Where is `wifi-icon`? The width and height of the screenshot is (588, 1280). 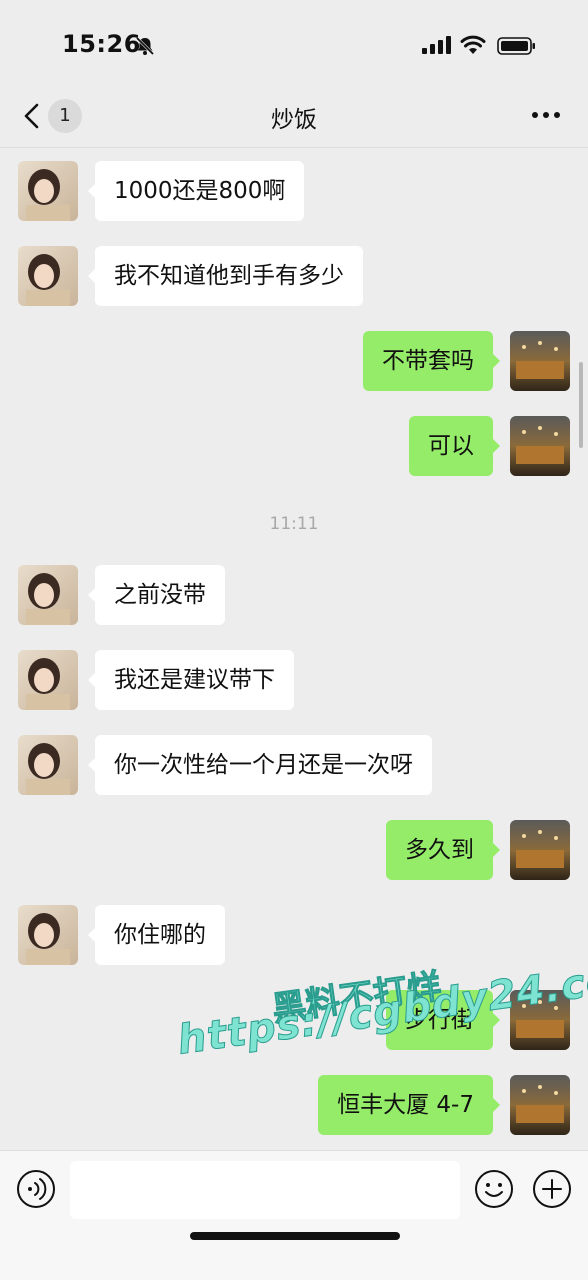
wifi-icon is located at coordinates (473, 44).